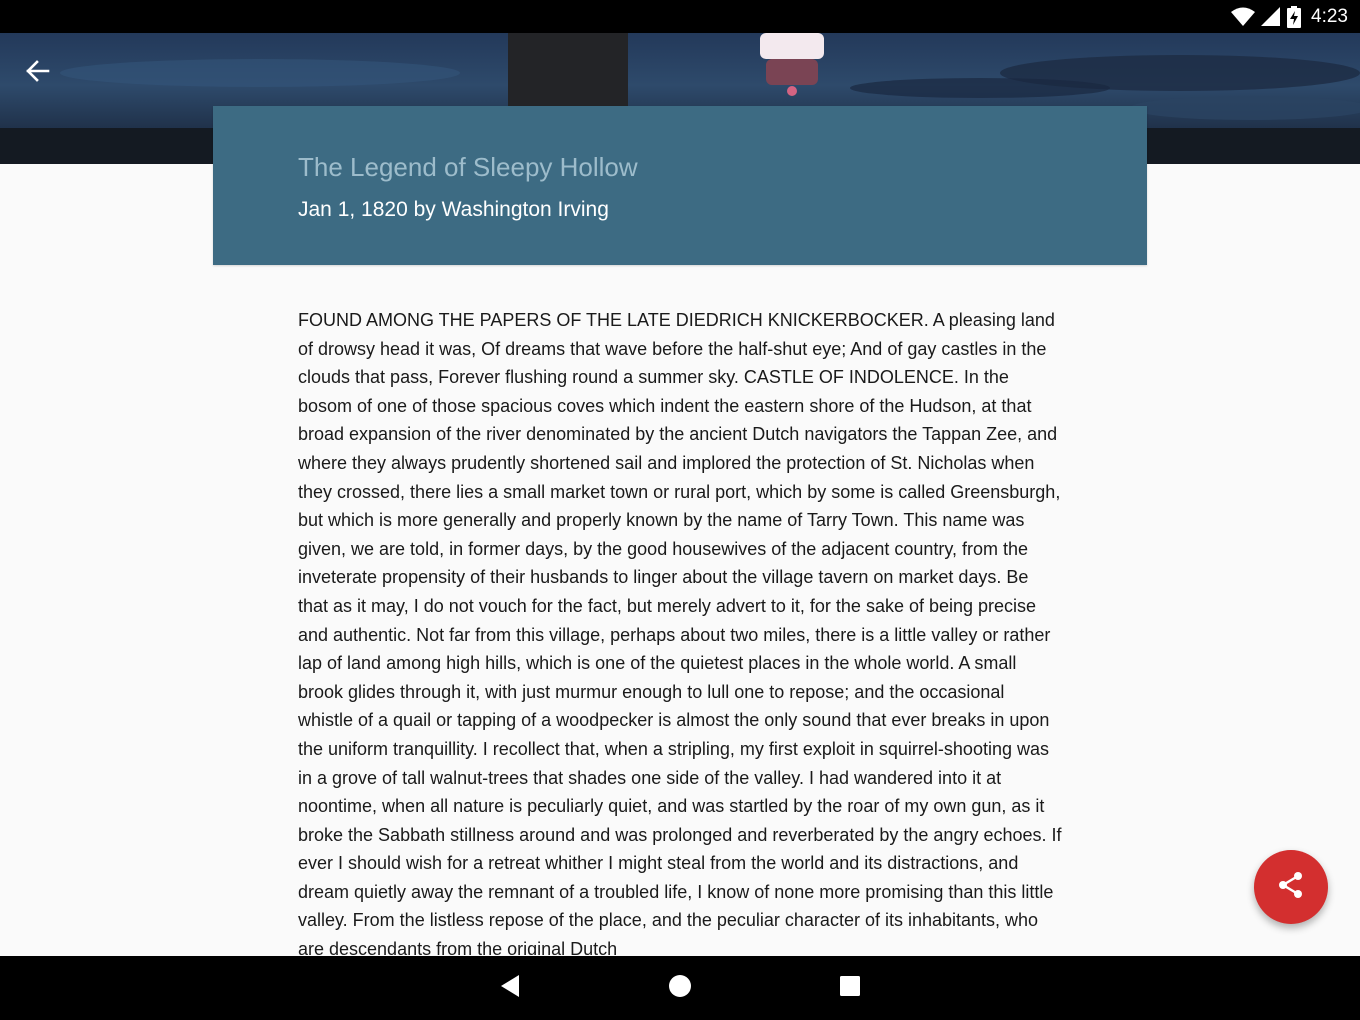 This screenshot has height=1020, width=1360. Describe the element at coordinates (680, 16) in the screenshot. I see `status-bar: 4:23` at that location.